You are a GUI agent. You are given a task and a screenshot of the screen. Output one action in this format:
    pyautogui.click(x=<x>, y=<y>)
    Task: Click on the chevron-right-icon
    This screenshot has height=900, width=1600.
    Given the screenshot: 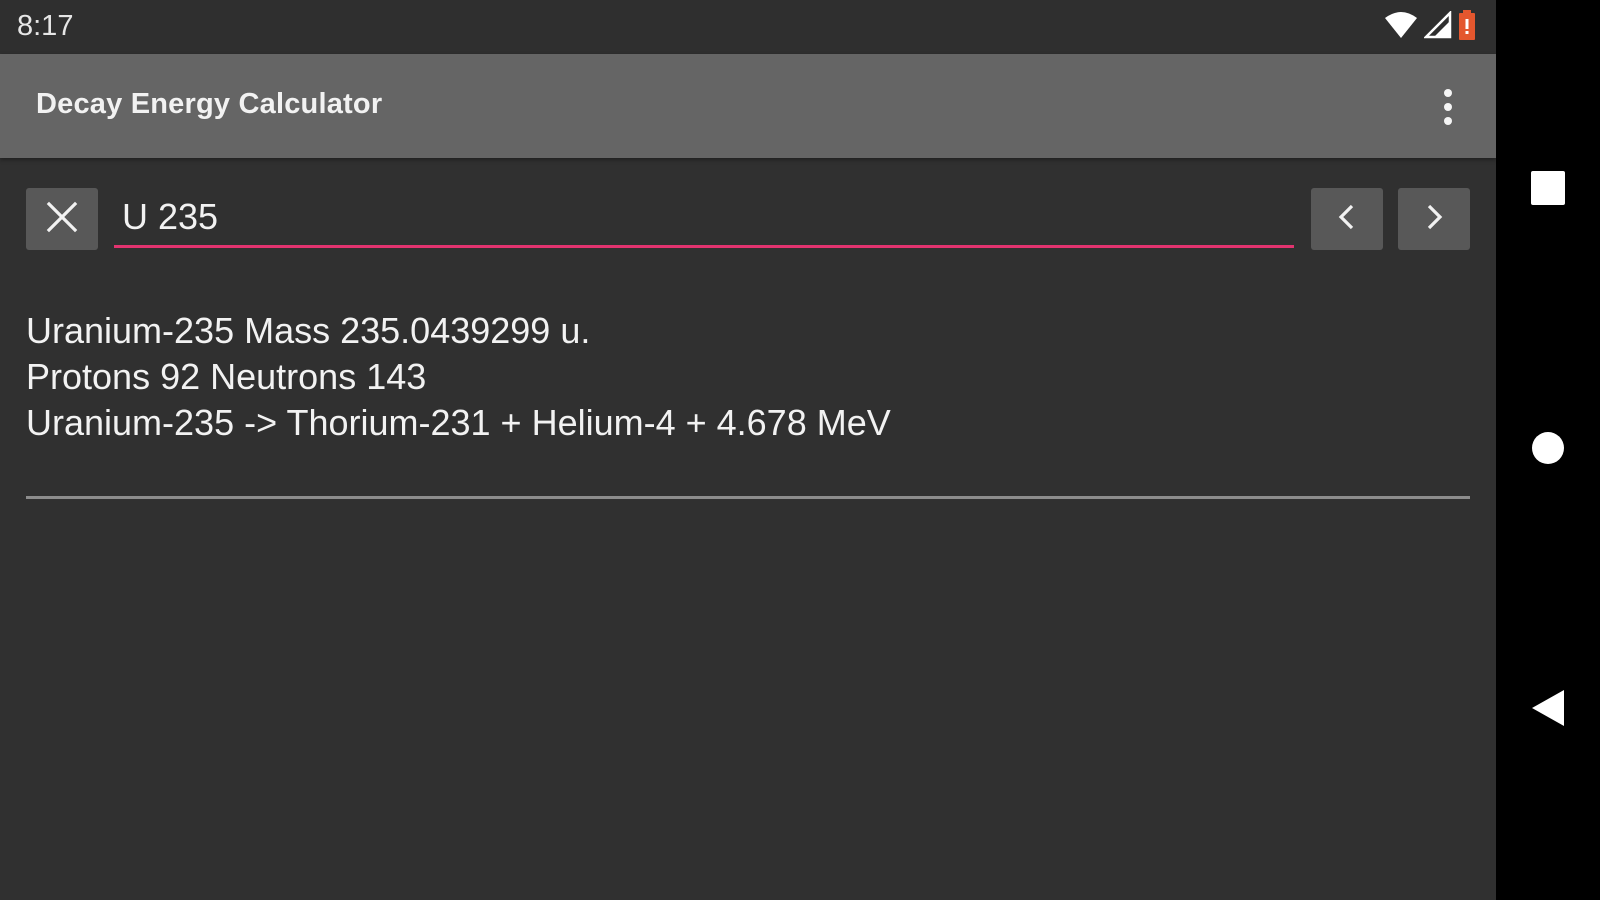 What is the action you would take?
    pyautogui.click(x=1434, y=219)
    